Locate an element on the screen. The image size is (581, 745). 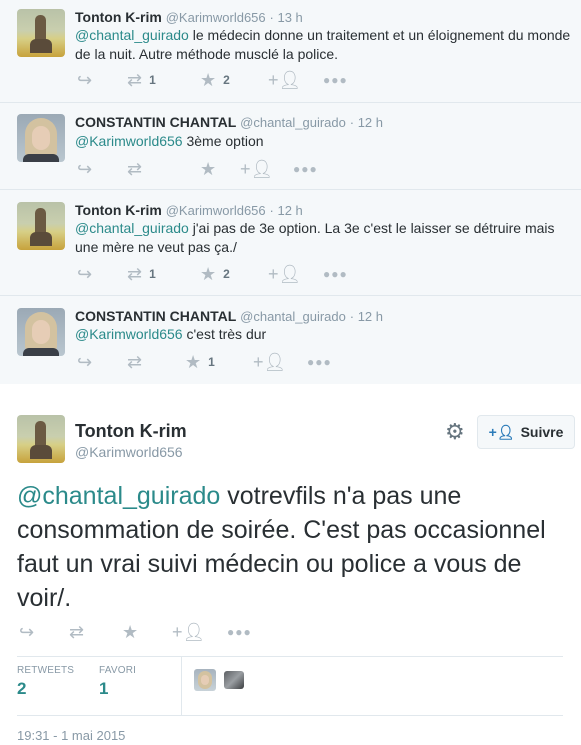
retweets-count: 2 is located at coordinates (21, 689).